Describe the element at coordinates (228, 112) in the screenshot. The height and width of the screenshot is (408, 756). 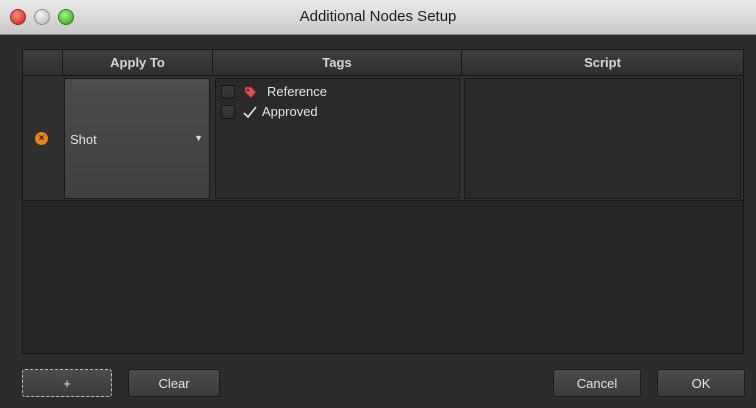
I see `tag-approved-checkbox` at that location.